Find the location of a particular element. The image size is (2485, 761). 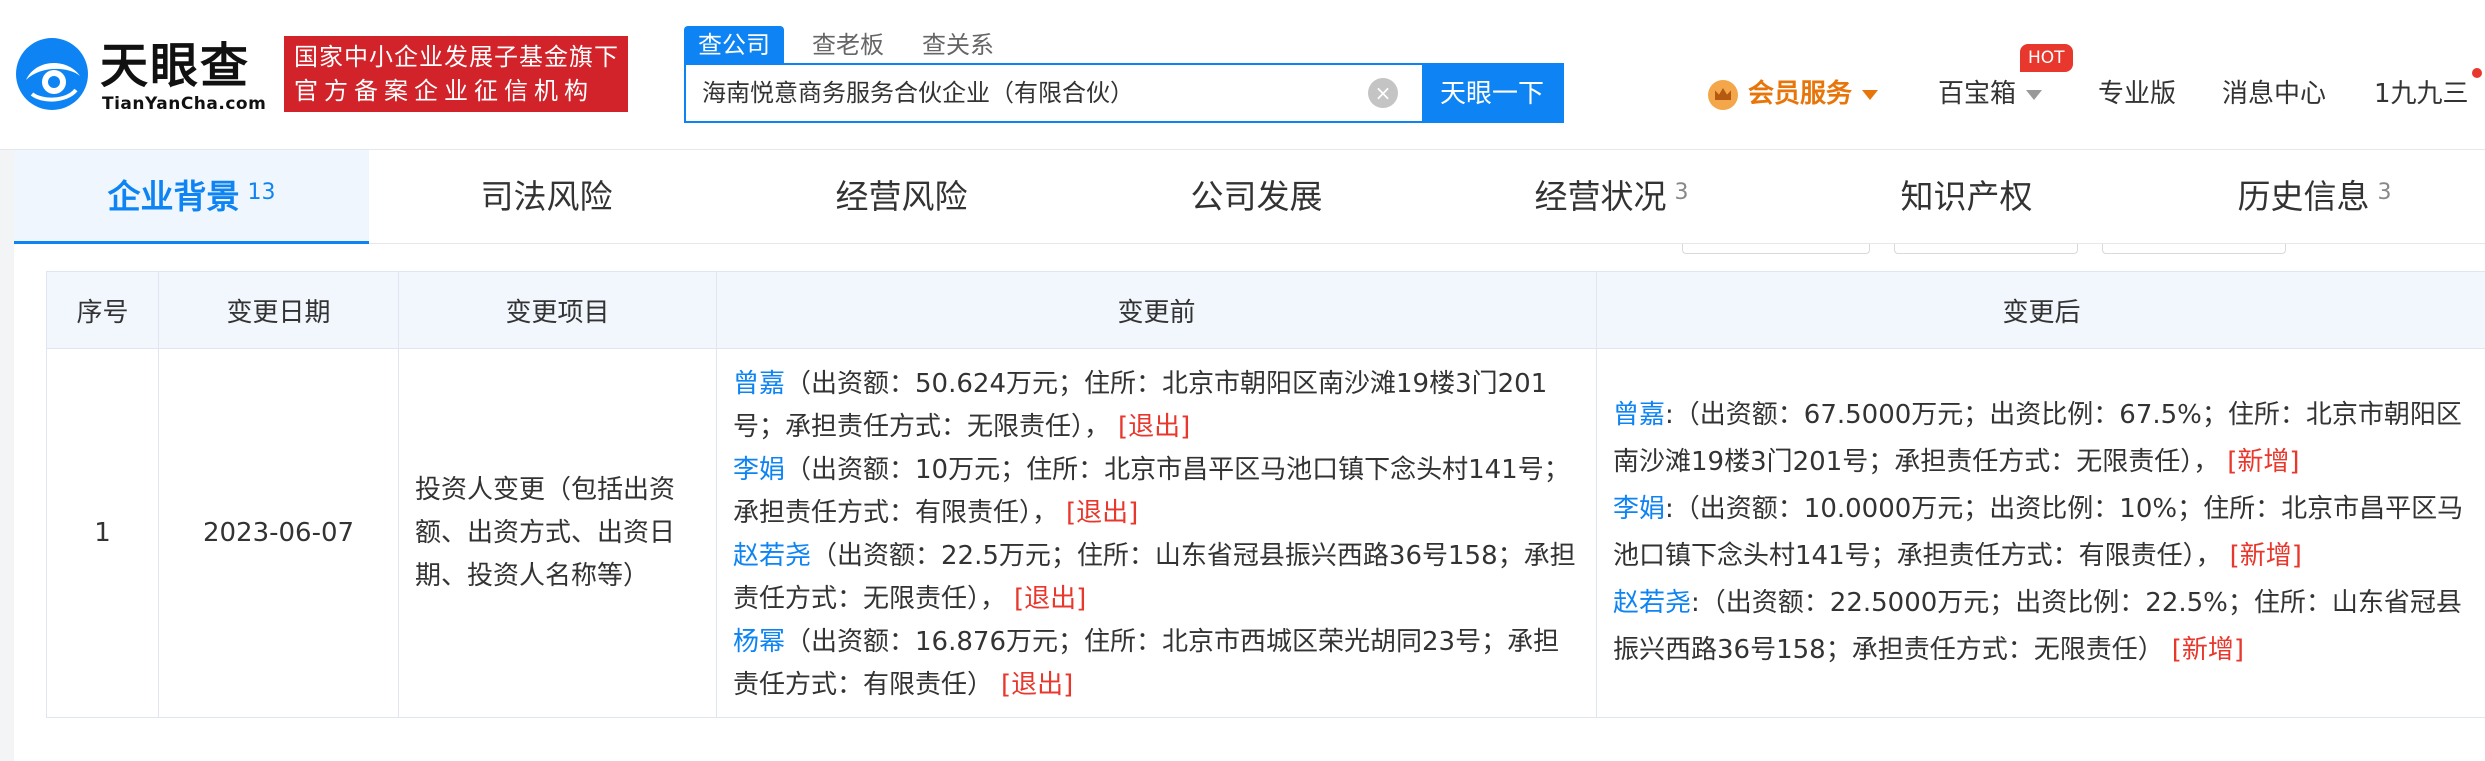

search-tab-relation: 查关系 is located at coordinates (958, 45).